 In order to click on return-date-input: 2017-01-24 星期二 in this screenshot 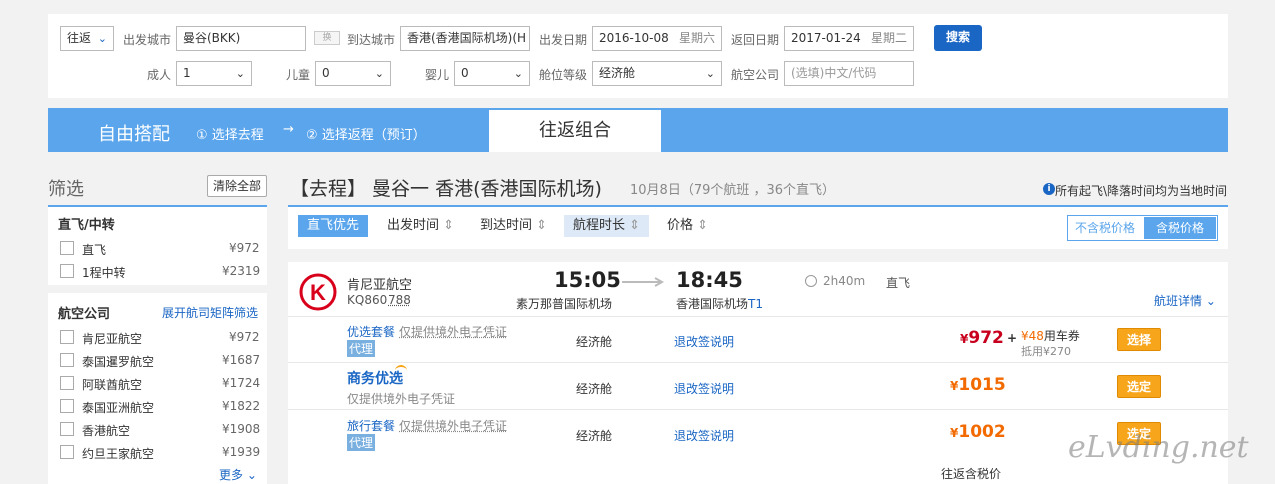, I will do `click(849, 38)`.